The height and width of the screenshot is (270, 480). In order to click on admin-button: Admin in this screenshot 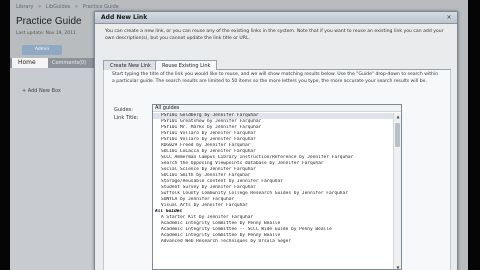, I will do `click(42, 50)`.